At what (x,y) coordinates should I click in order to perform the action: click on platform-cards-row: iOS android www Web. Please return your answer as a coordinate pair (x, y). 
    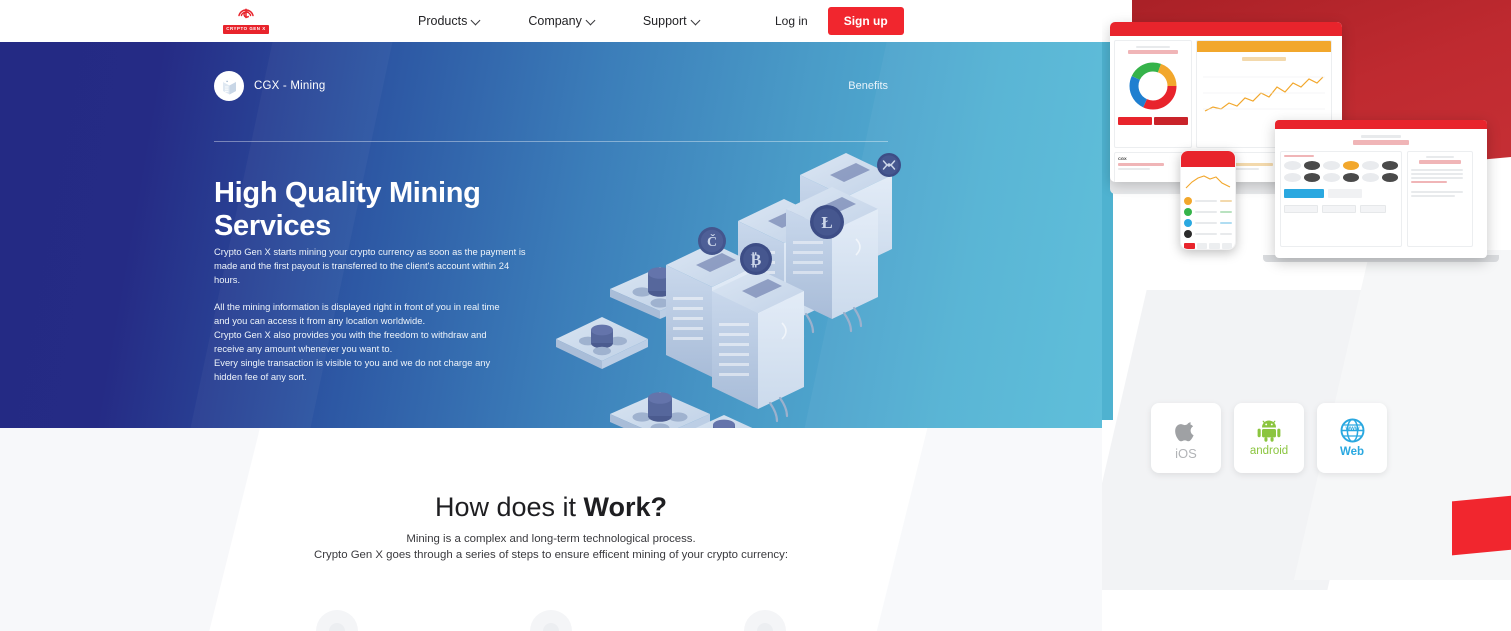
    Looking at the image, I should click on (1301, 438).